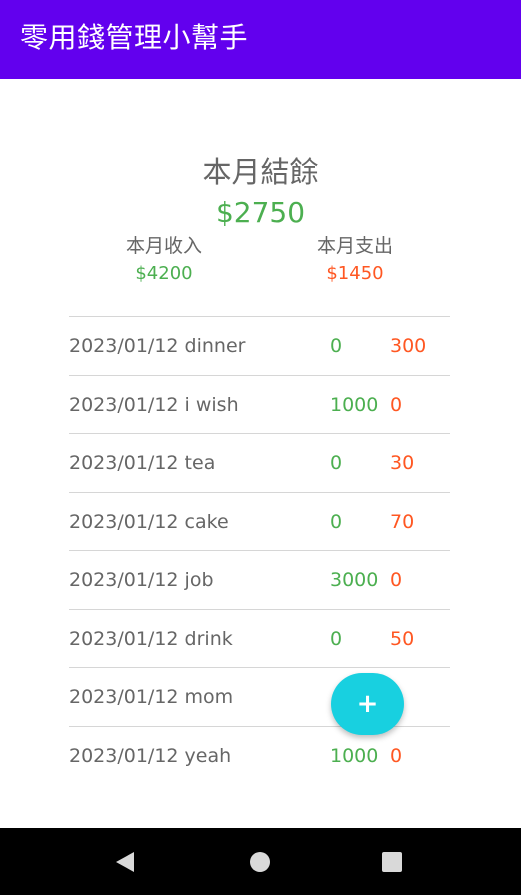 This screenshot has height=895, width=521. Describe the element at coordinates (259, 579) in the screenshot. I see `list-item: 2023/01/12 job 3000 0` at that location.